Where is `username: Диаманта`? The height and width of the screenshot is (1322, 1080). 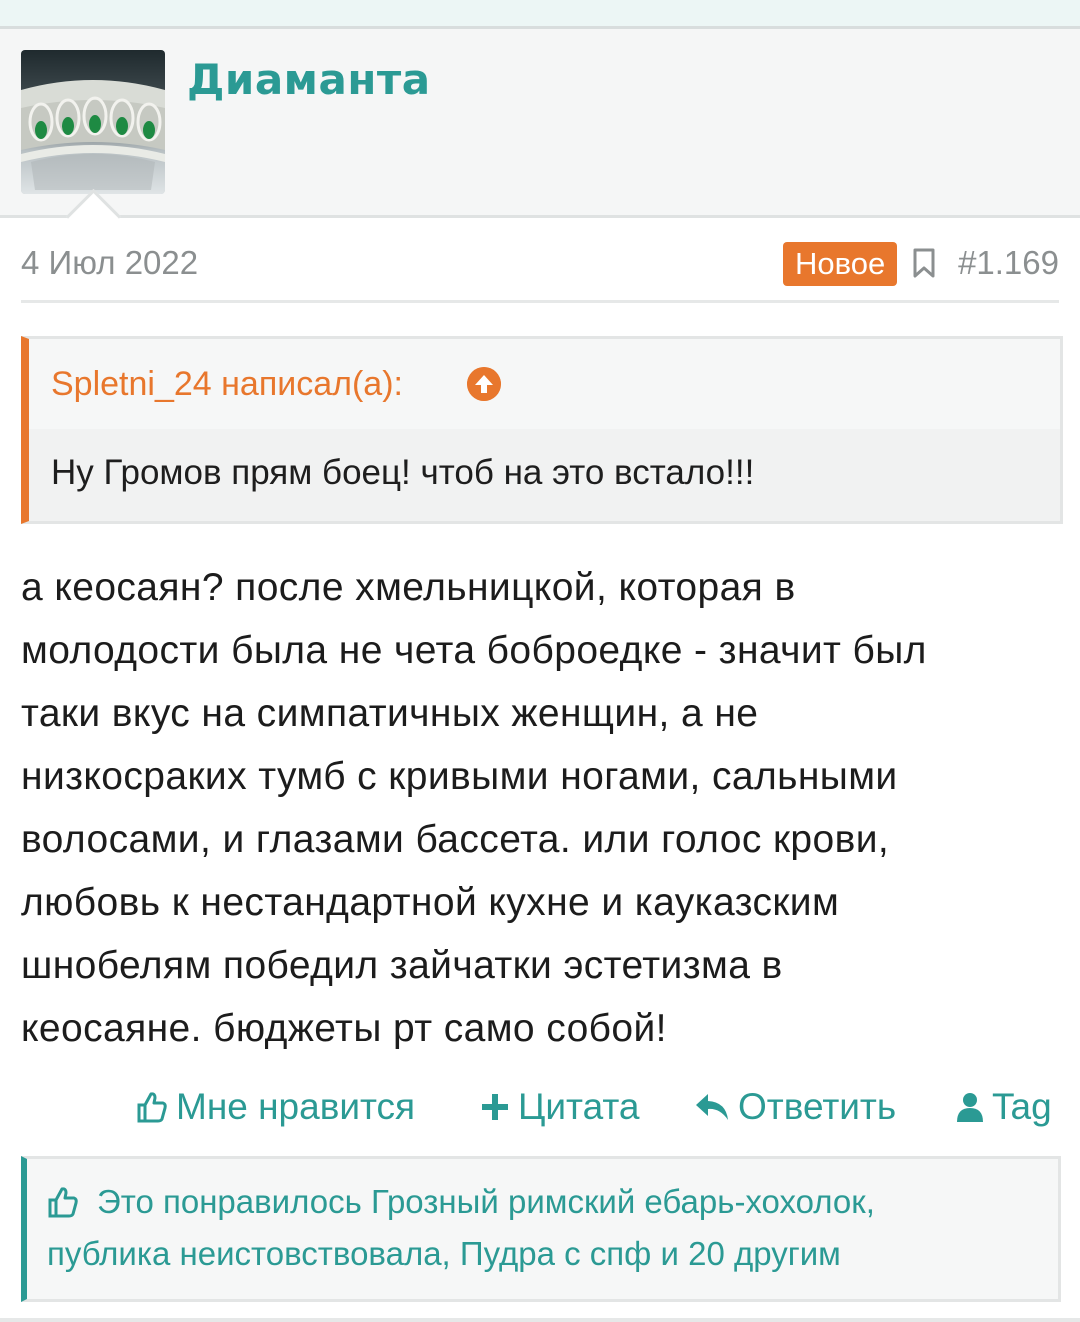 username: Диаманта is located at coordinates (309, 79).